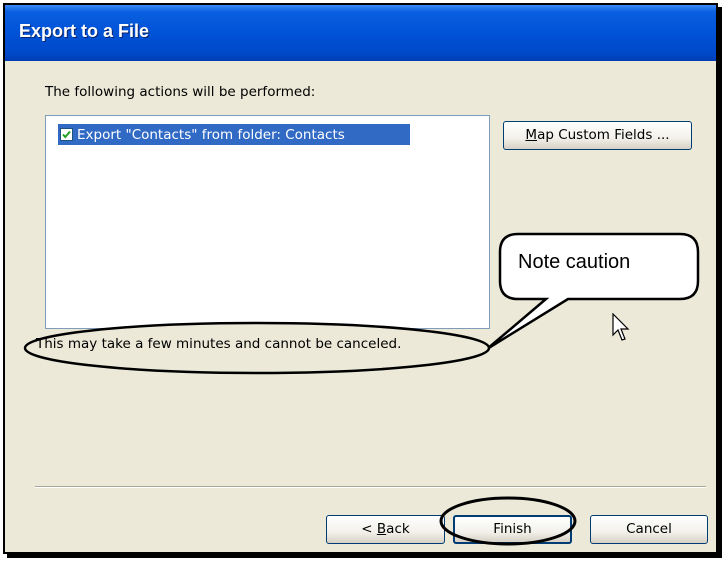 The image size is (725, 562). Describe the element at coordinates (621, 327) in the screenshot. I see `mouse-pointer-icon` at that location.